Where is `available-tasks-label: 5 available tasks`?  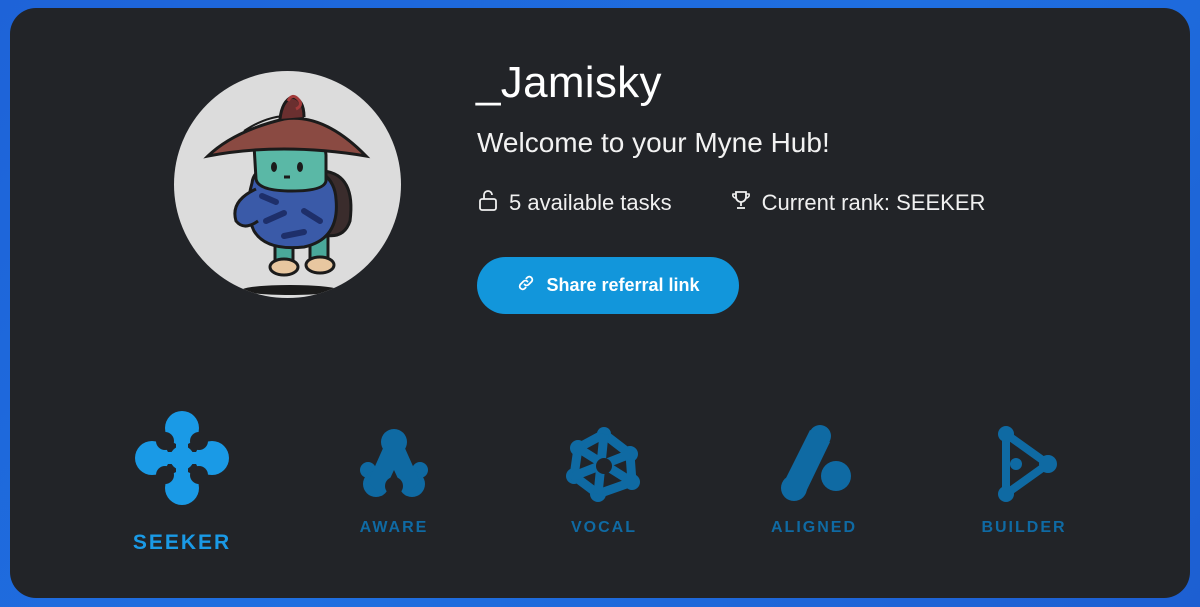 available-tasks-label: 5 available tasks is located at coordinates (590, 202).